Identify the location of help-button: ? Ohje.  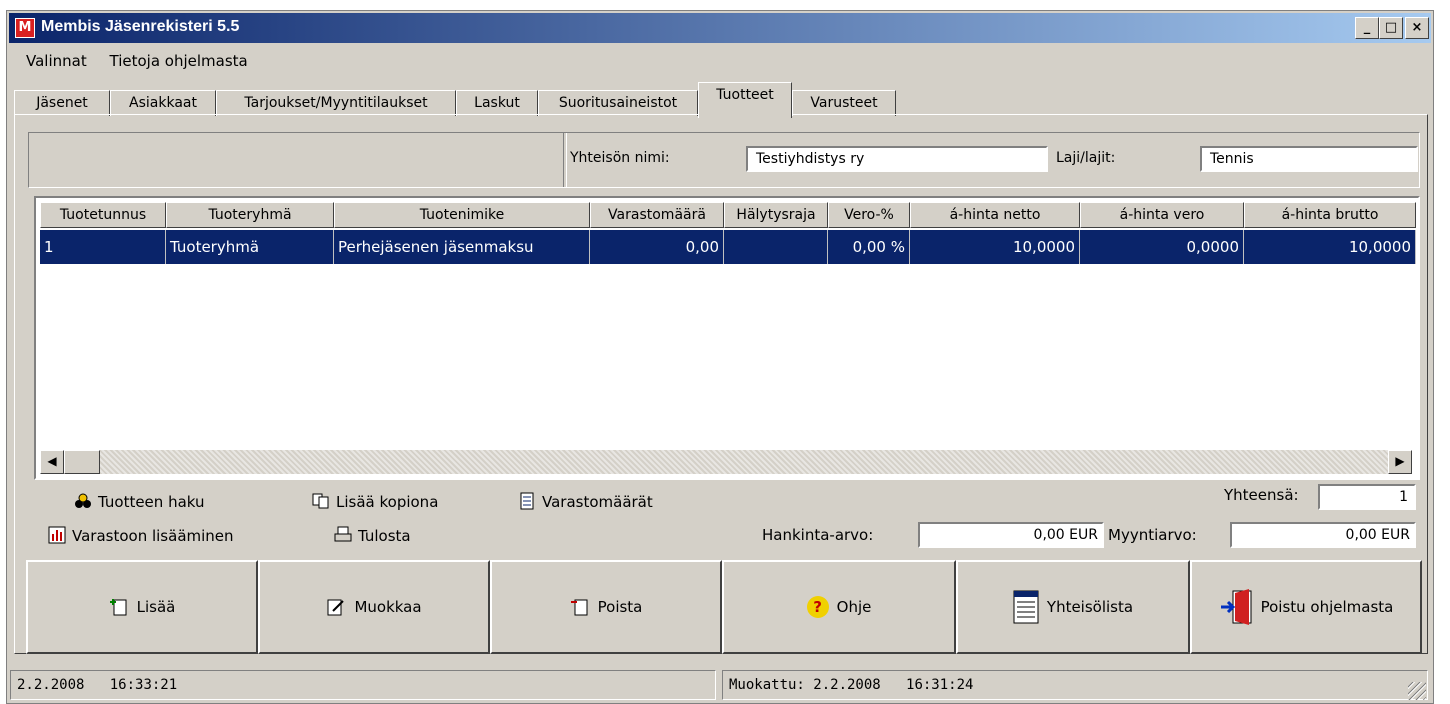
(839, 607).